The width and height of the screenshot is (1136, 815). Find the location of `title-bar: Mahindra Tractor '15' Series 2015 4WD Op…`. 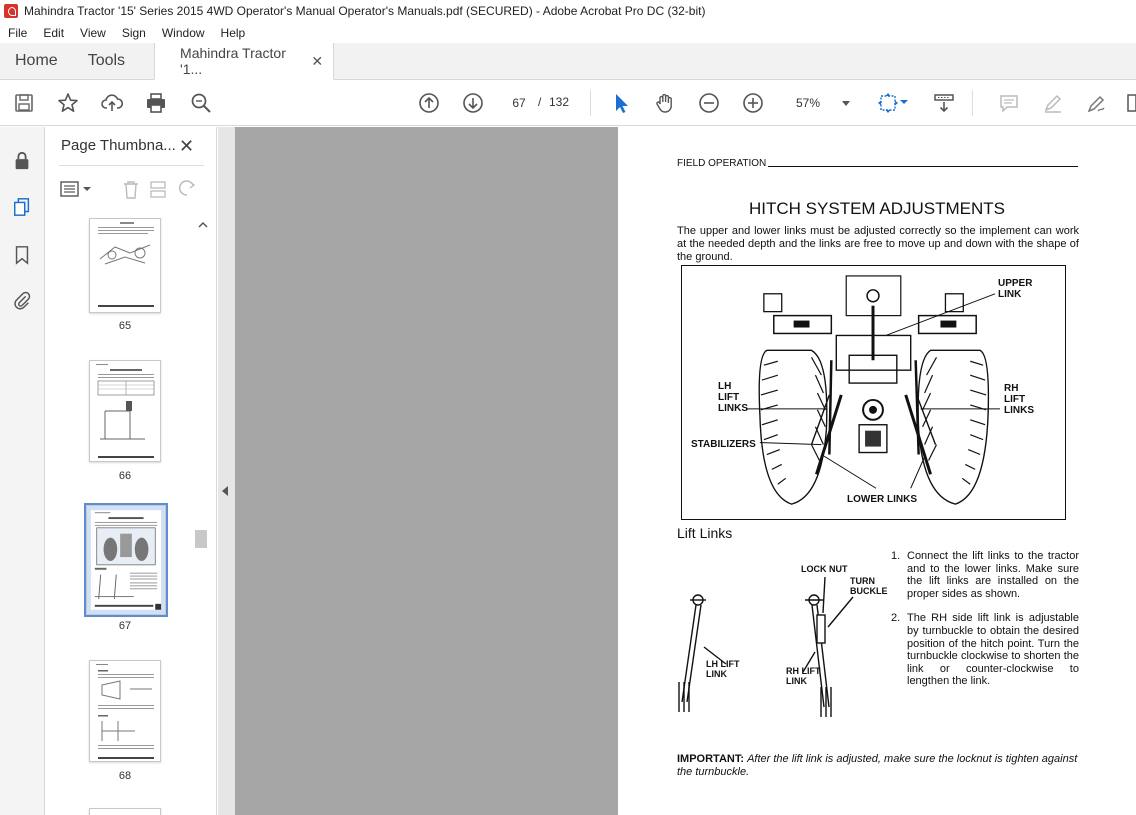

title-bar: Mahindra Tractor '15' Series 2015 4WD Op… is located at coordinates (568, 11).